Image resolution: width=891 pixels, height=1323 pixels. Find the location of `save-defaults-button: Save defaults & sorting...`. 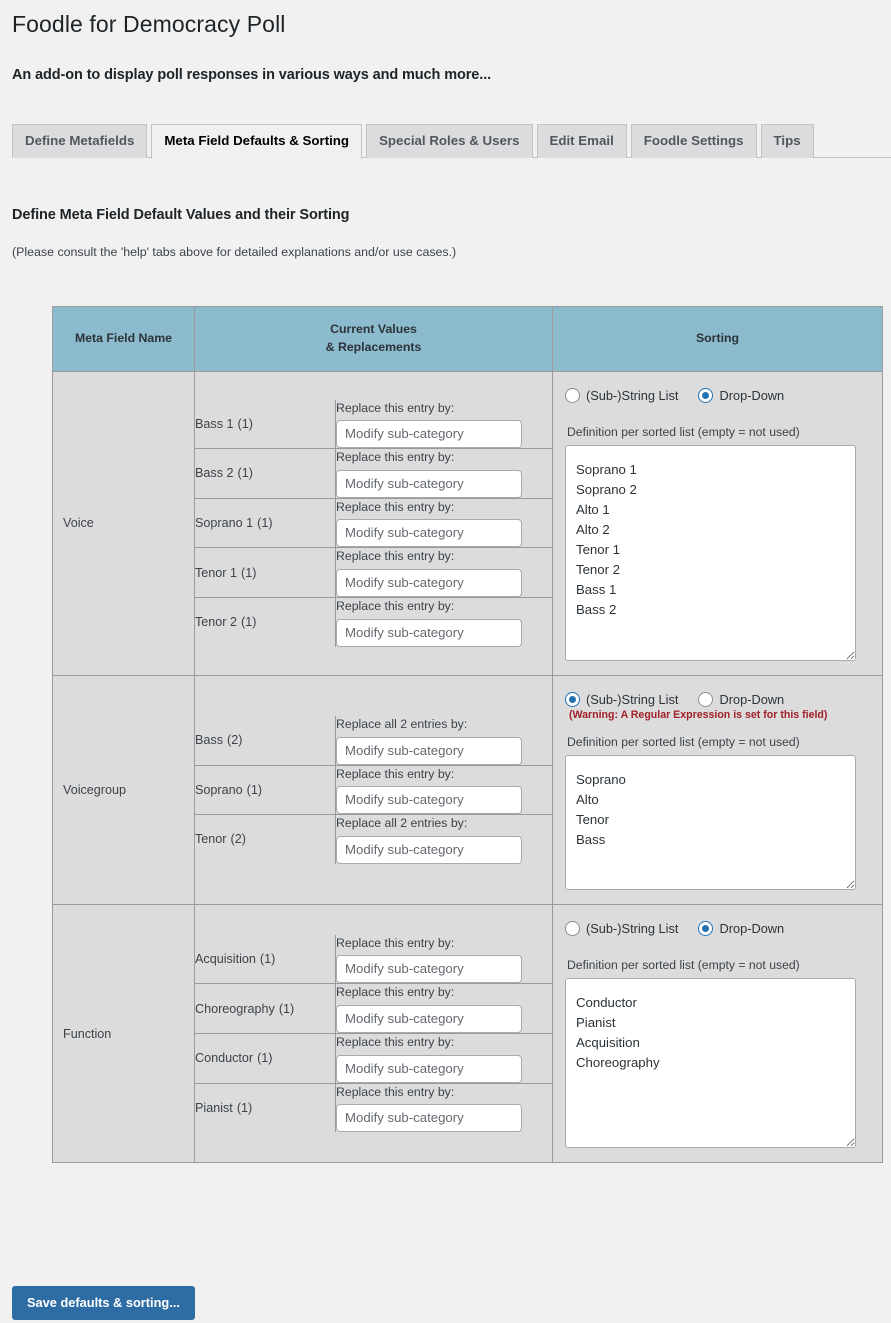

save-defaults-button: Save defaults & sorting... is located at coordinates (103, 1303).